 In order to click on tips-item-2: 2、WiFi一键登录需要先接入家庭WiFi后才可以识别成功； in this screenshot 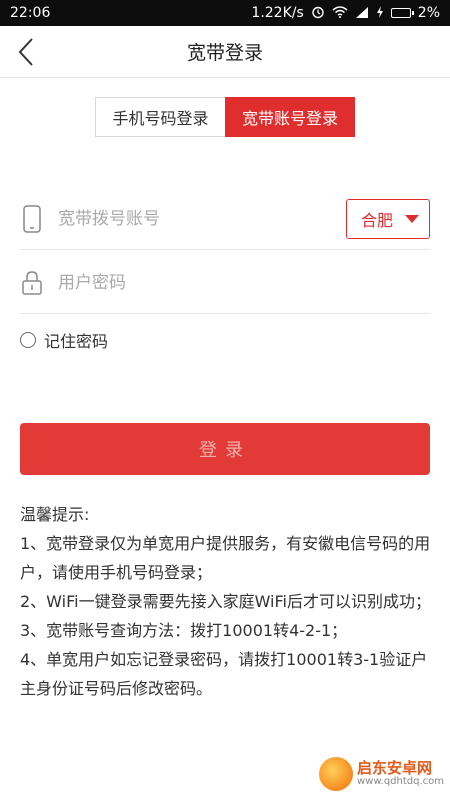, I will do `click(225, 601)`.